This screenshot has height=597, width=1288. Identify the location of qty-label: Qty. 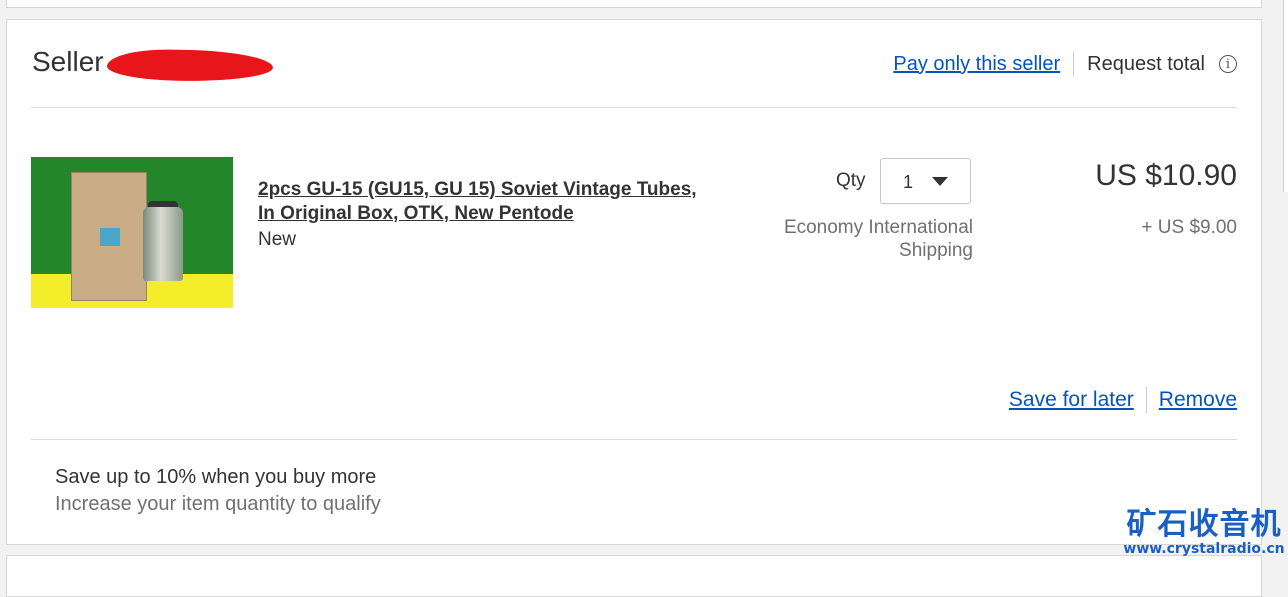
(851, 180).